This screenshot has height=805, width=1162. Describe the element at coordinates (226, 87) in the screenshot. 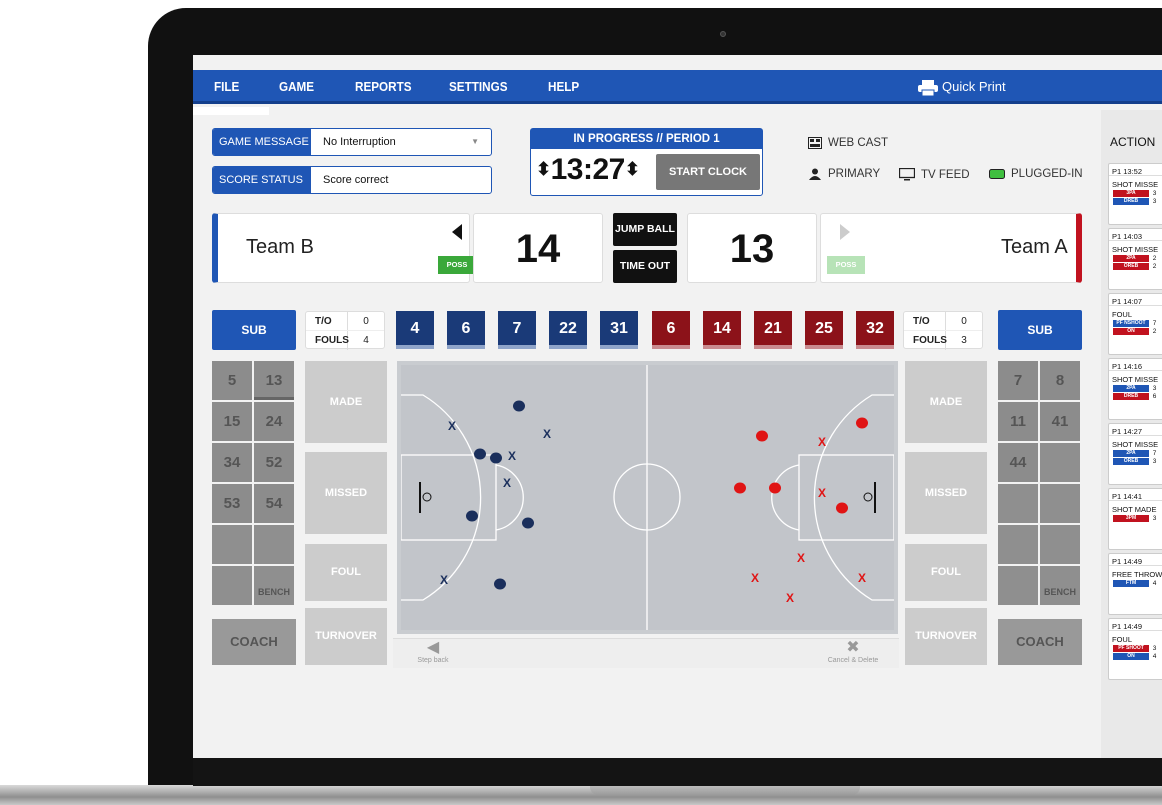

I see `menu-file: FILE` at that location.